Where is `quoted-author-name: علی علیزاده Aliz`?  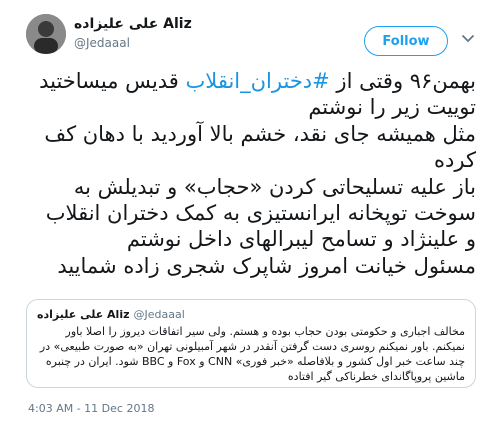
quoted-author-name: علی علیزاده Aliz is located at coordinates (83, 314).